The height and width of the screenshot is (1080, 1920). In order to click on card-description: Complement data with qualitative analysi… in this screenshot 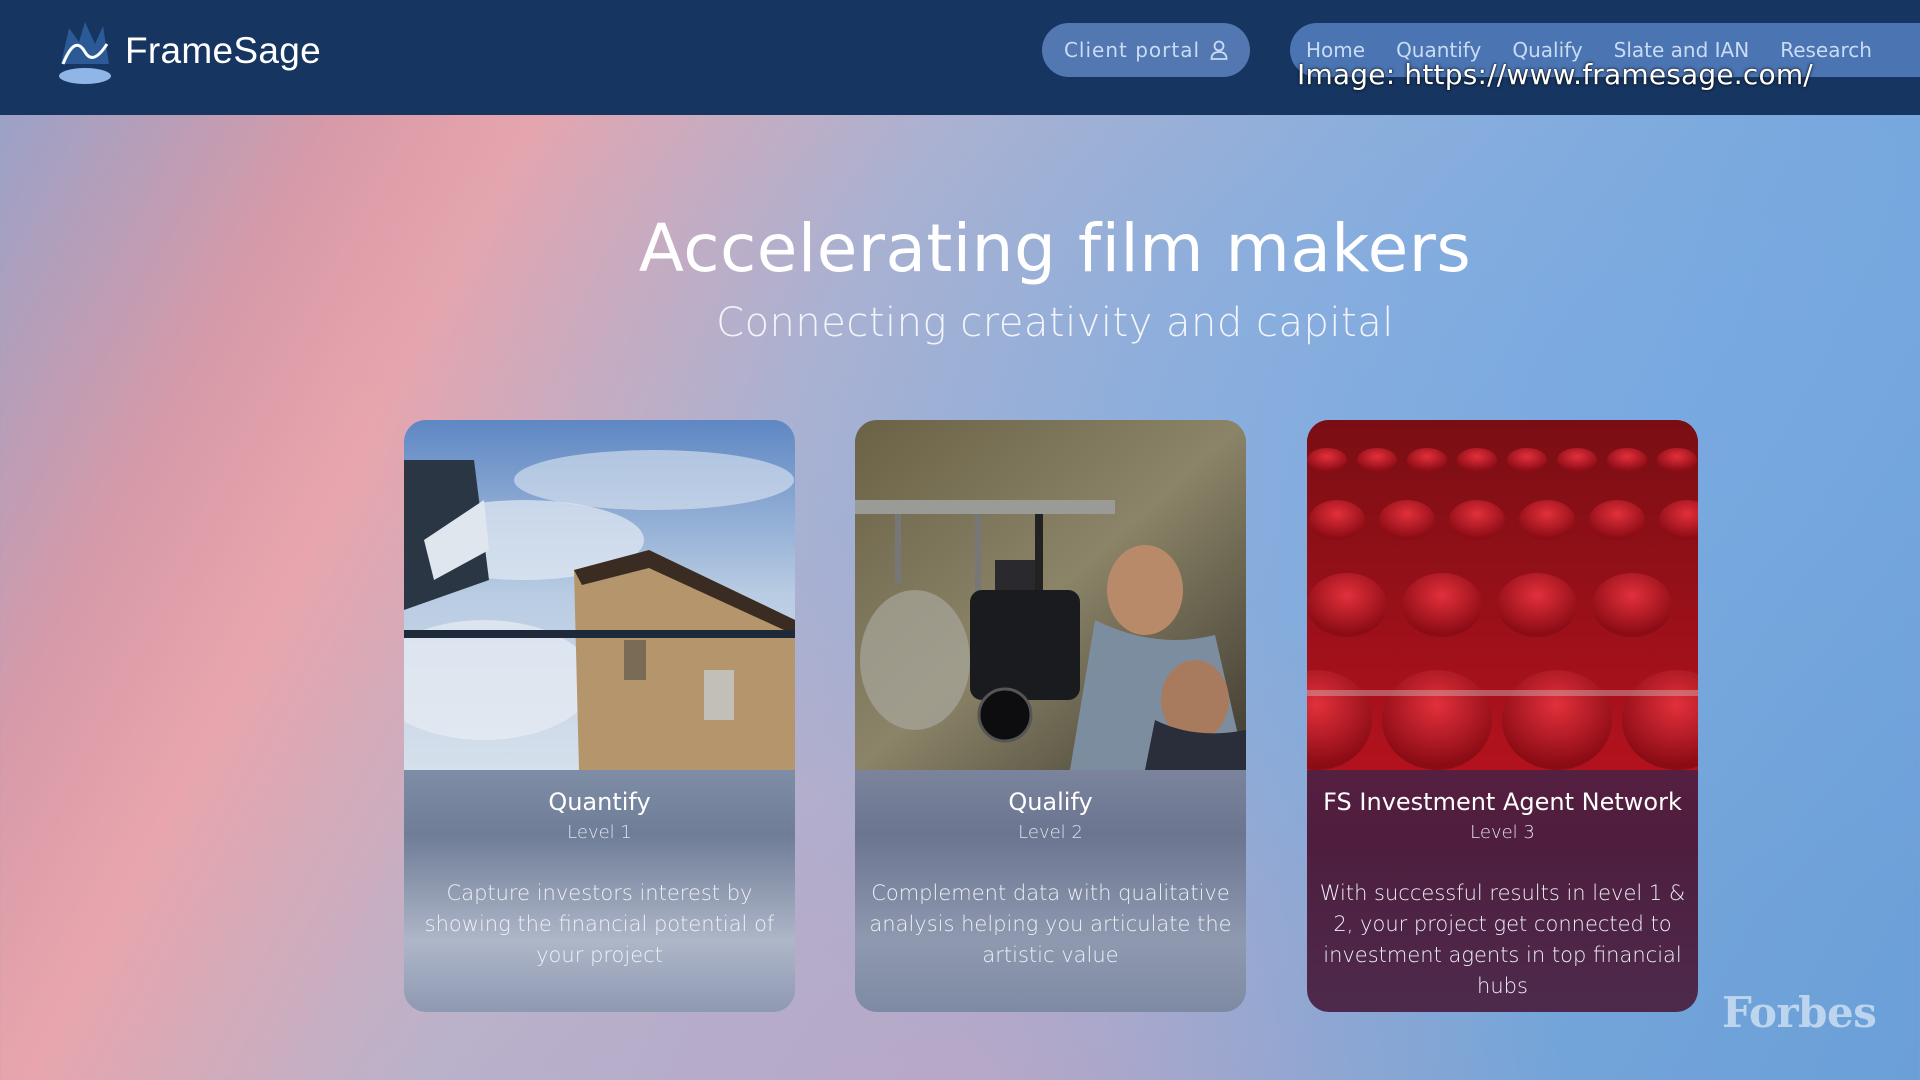, I will do `click(1050, 924)`.